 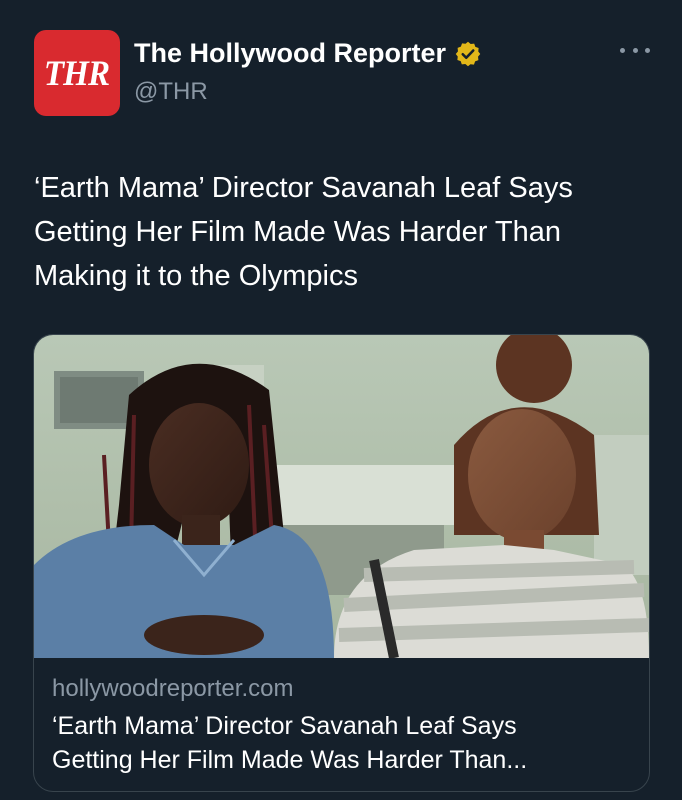 What do you see at coordinates (290, 53) in the screenshot?
I see `display-name: The Hollywood Reporter` at bounding box center [290, 53].